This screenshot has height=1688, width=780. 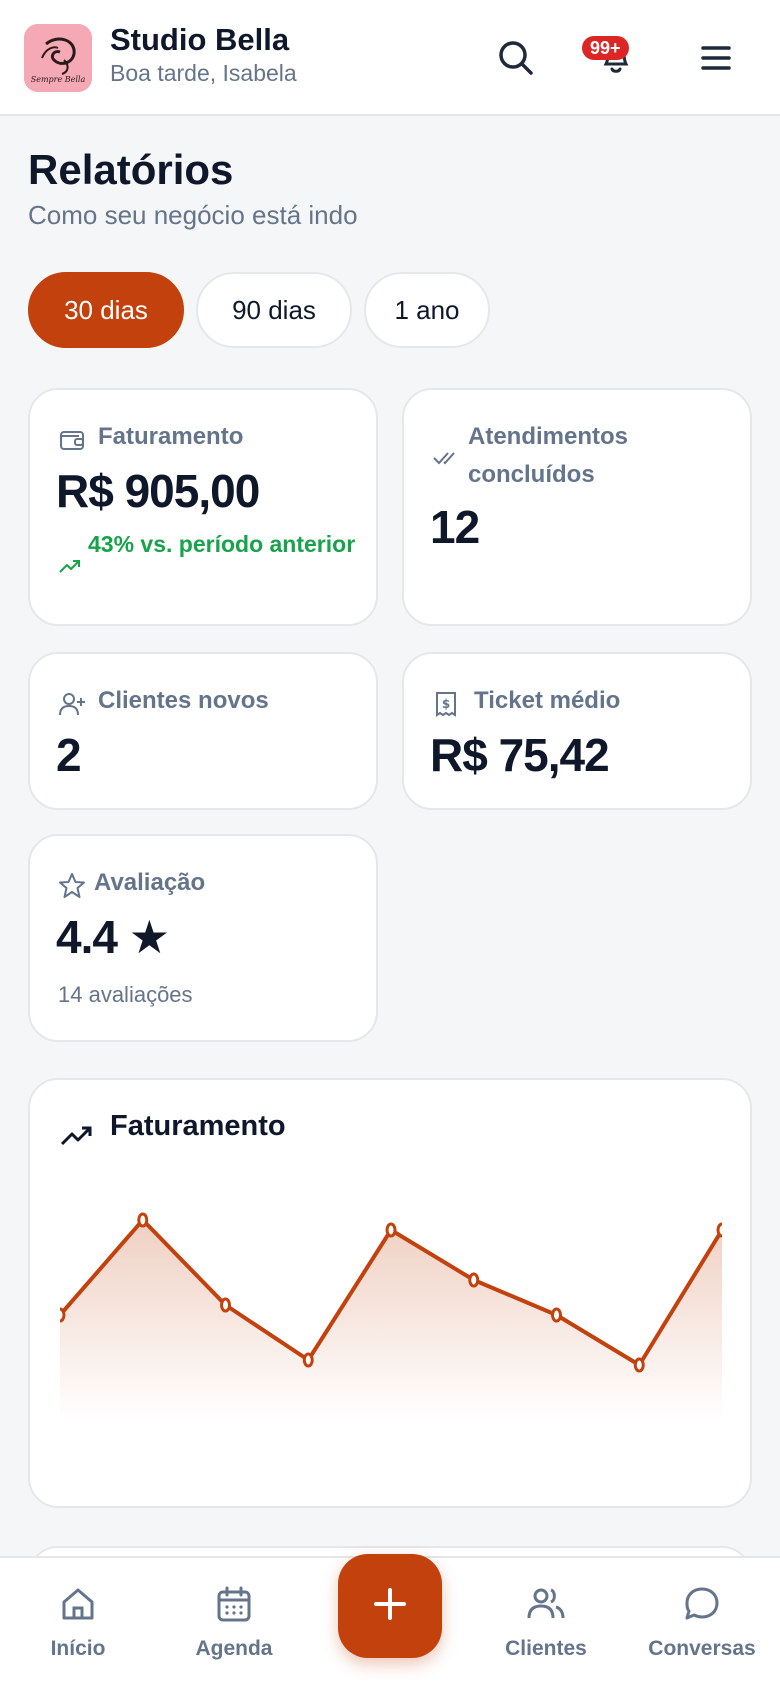 I want to click on avg-ticket-card: $ Ticket médio R$ 75,42, so click(x=577, y=731).